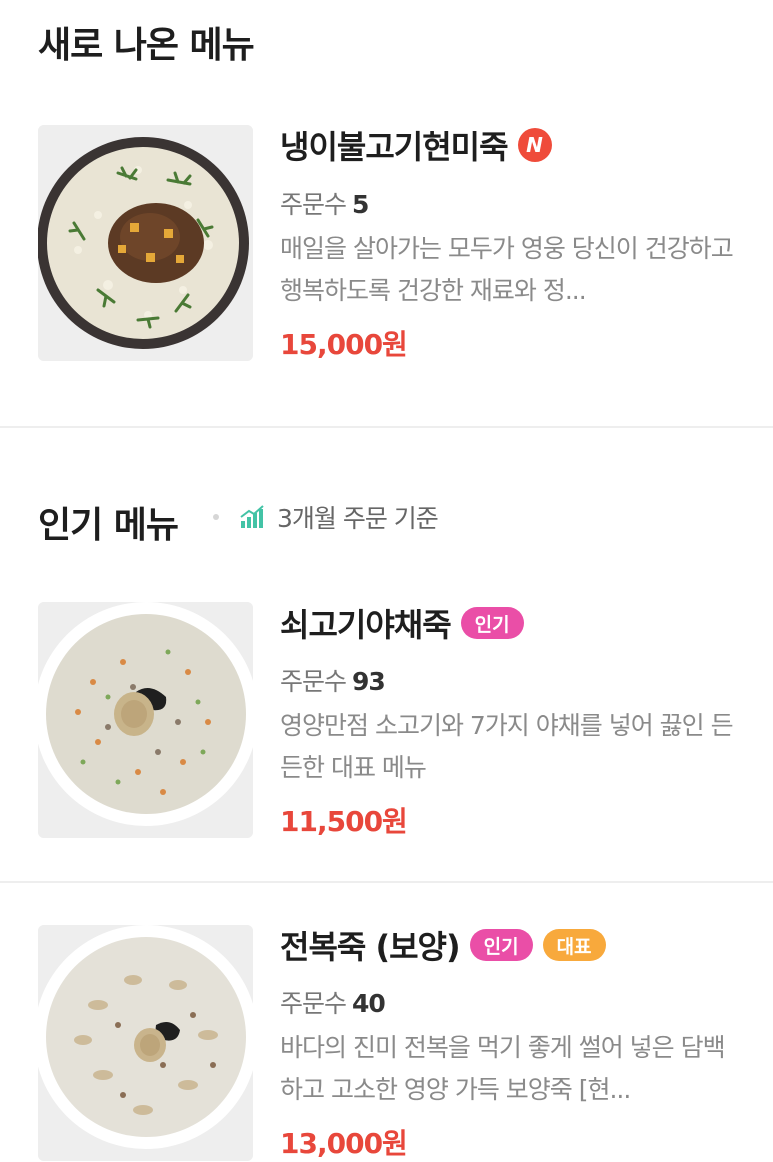 The image size is (773, 1162). I want to click on item-name: 냉이불고기현미죽, so click(394, 147).